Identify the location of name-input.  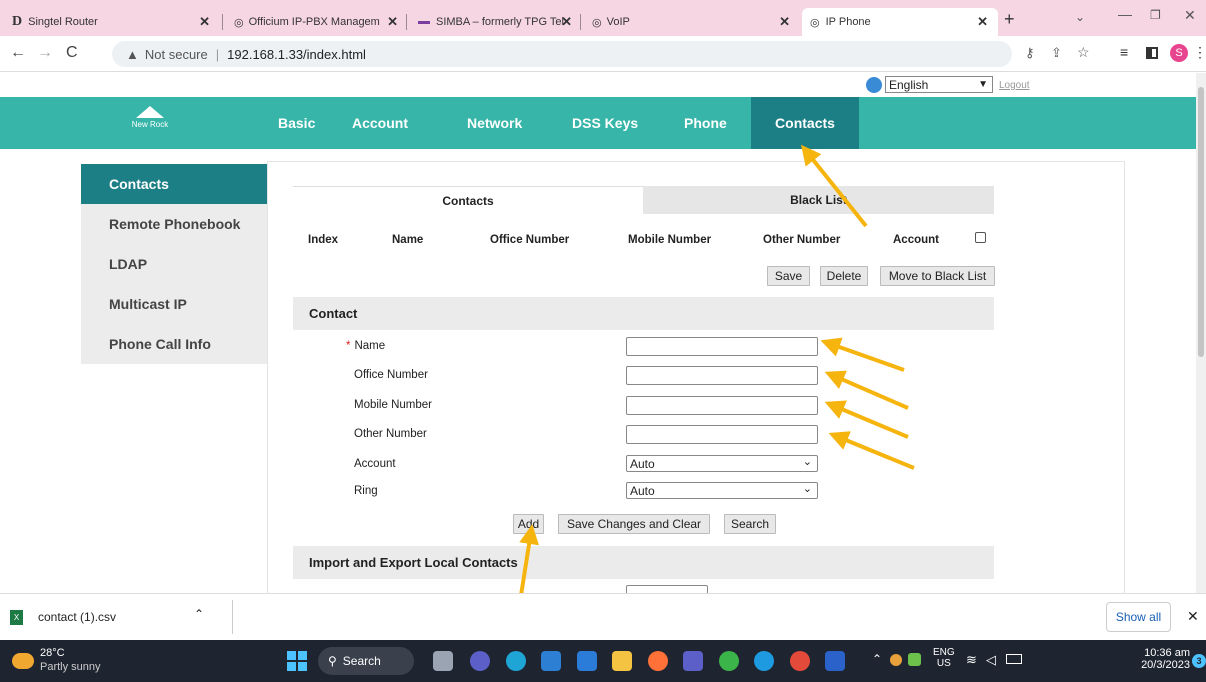
(722, 346).